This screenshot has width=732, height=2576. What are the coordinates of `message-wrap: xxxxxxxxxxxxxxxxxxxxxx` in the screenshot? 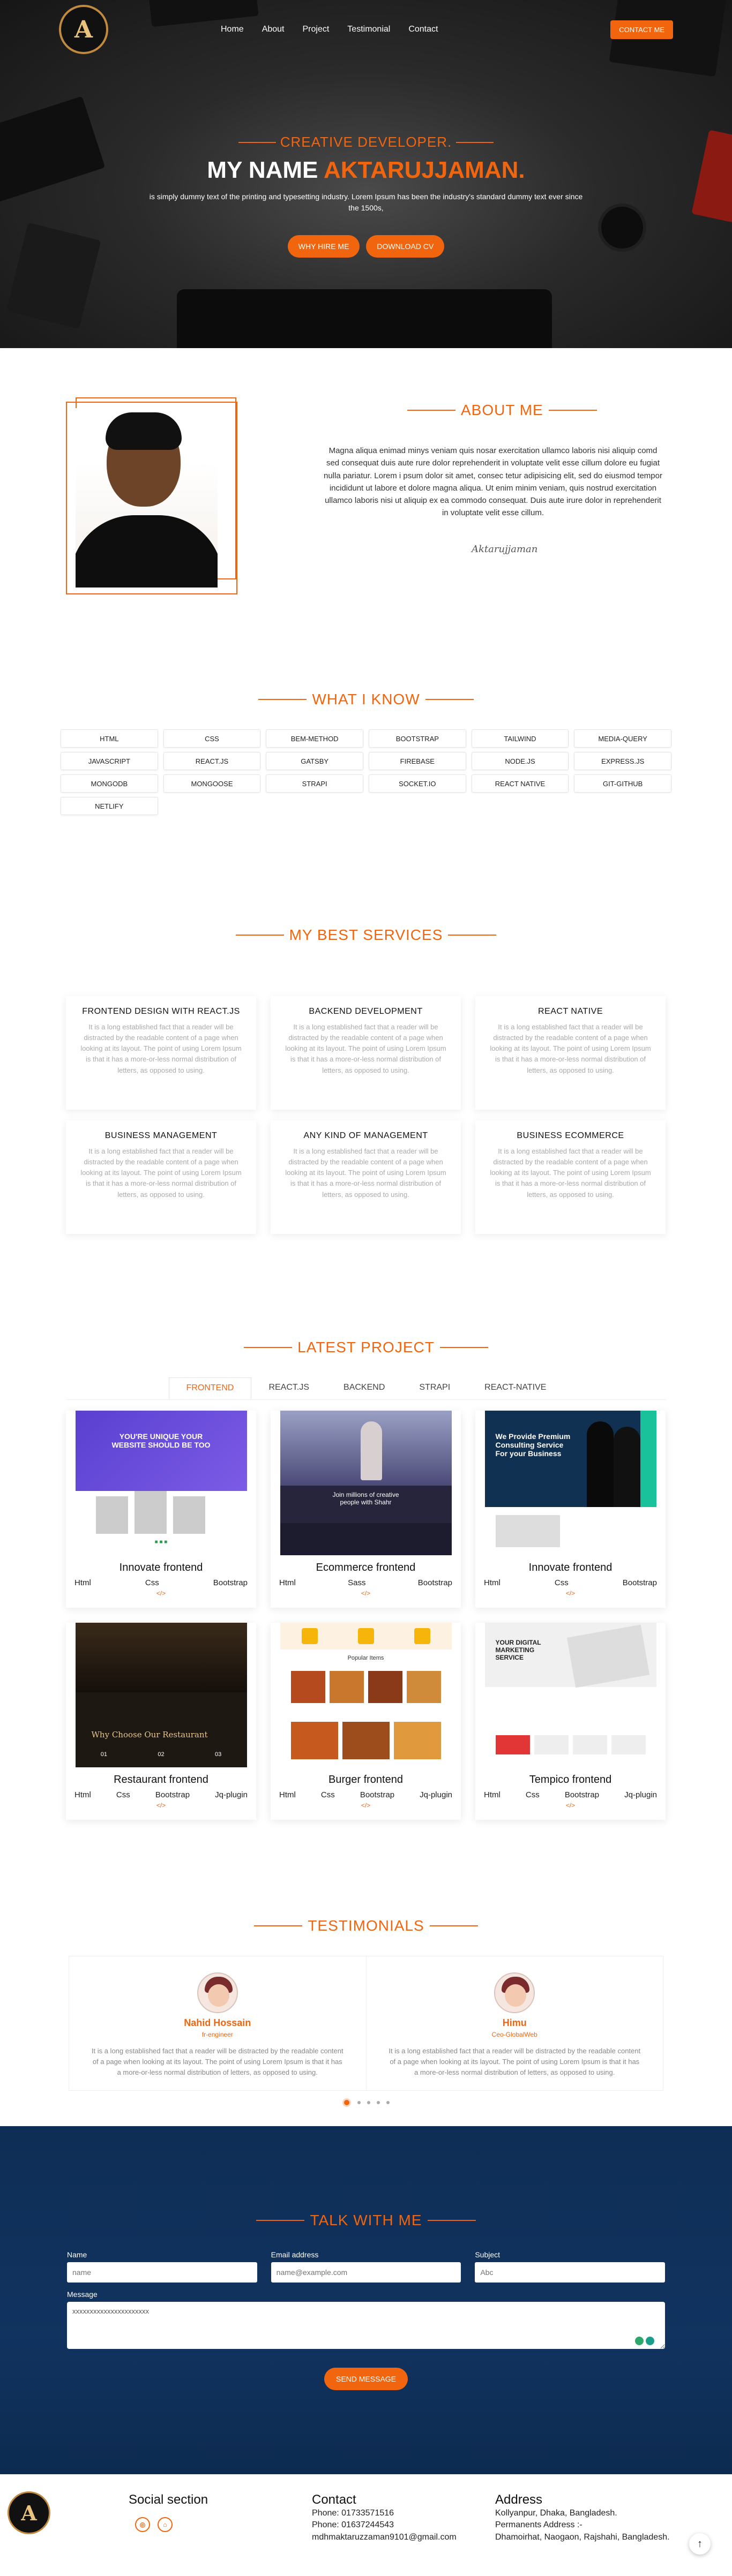 It's located at (366, 2327).